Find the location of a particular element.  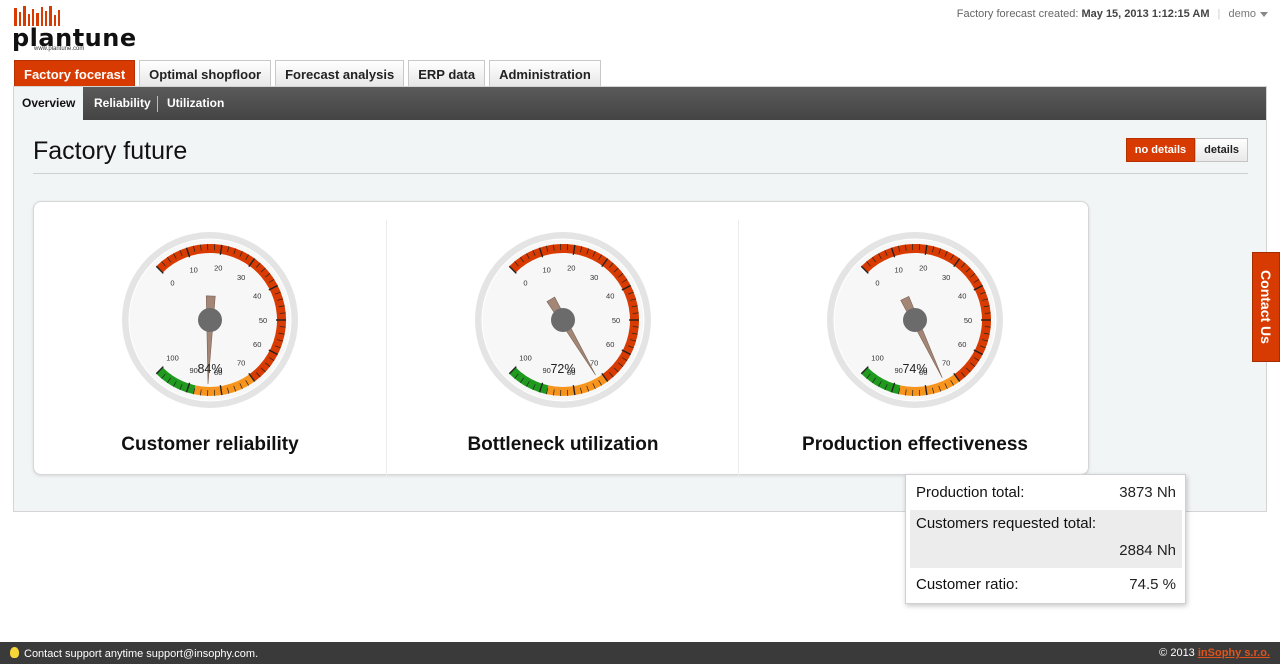

view-toggle: no details details is located at coordinates (1186, 150).